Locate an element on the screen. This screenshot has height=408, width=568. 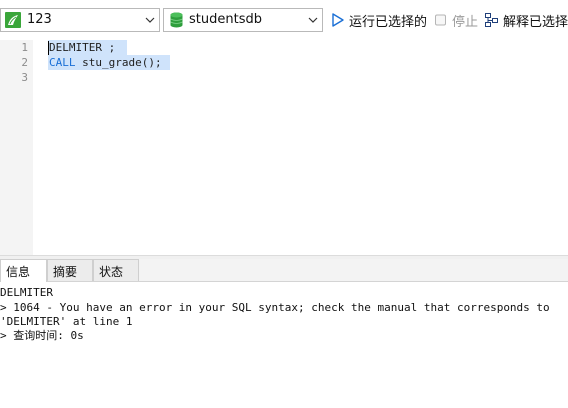
output-line: DELMITER is located at coordinates (26, 292).